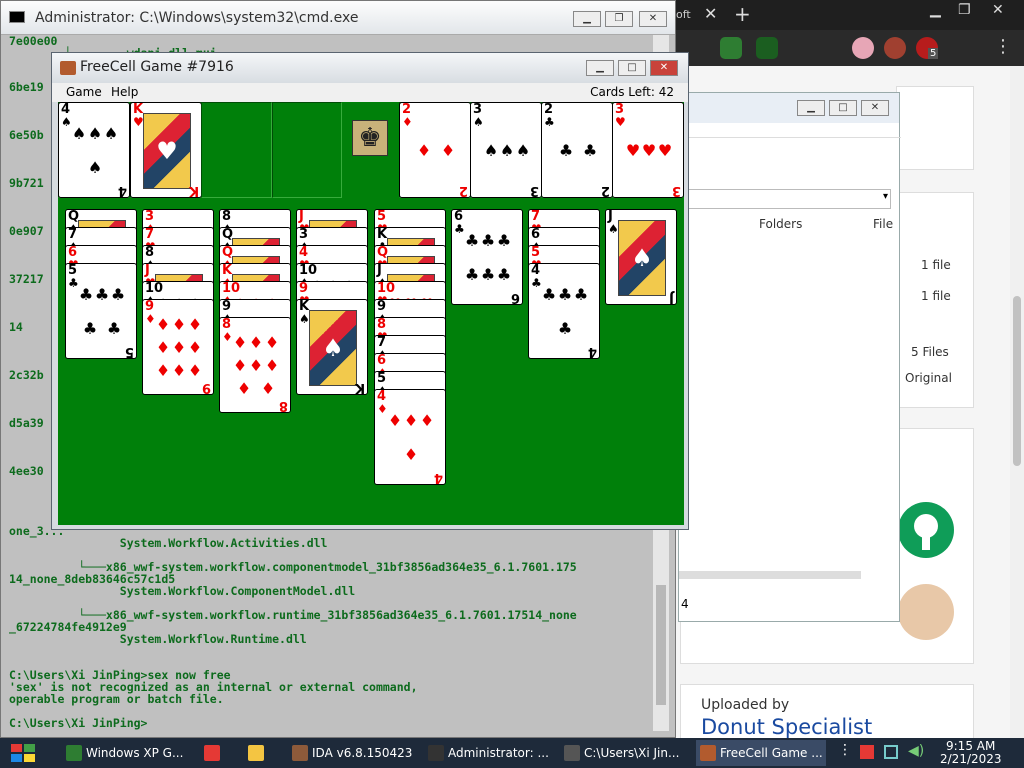  What do you see at coordinates (895, 48) in the screenshot?
I see `avatar-icon` at bounding box center [895, 48].